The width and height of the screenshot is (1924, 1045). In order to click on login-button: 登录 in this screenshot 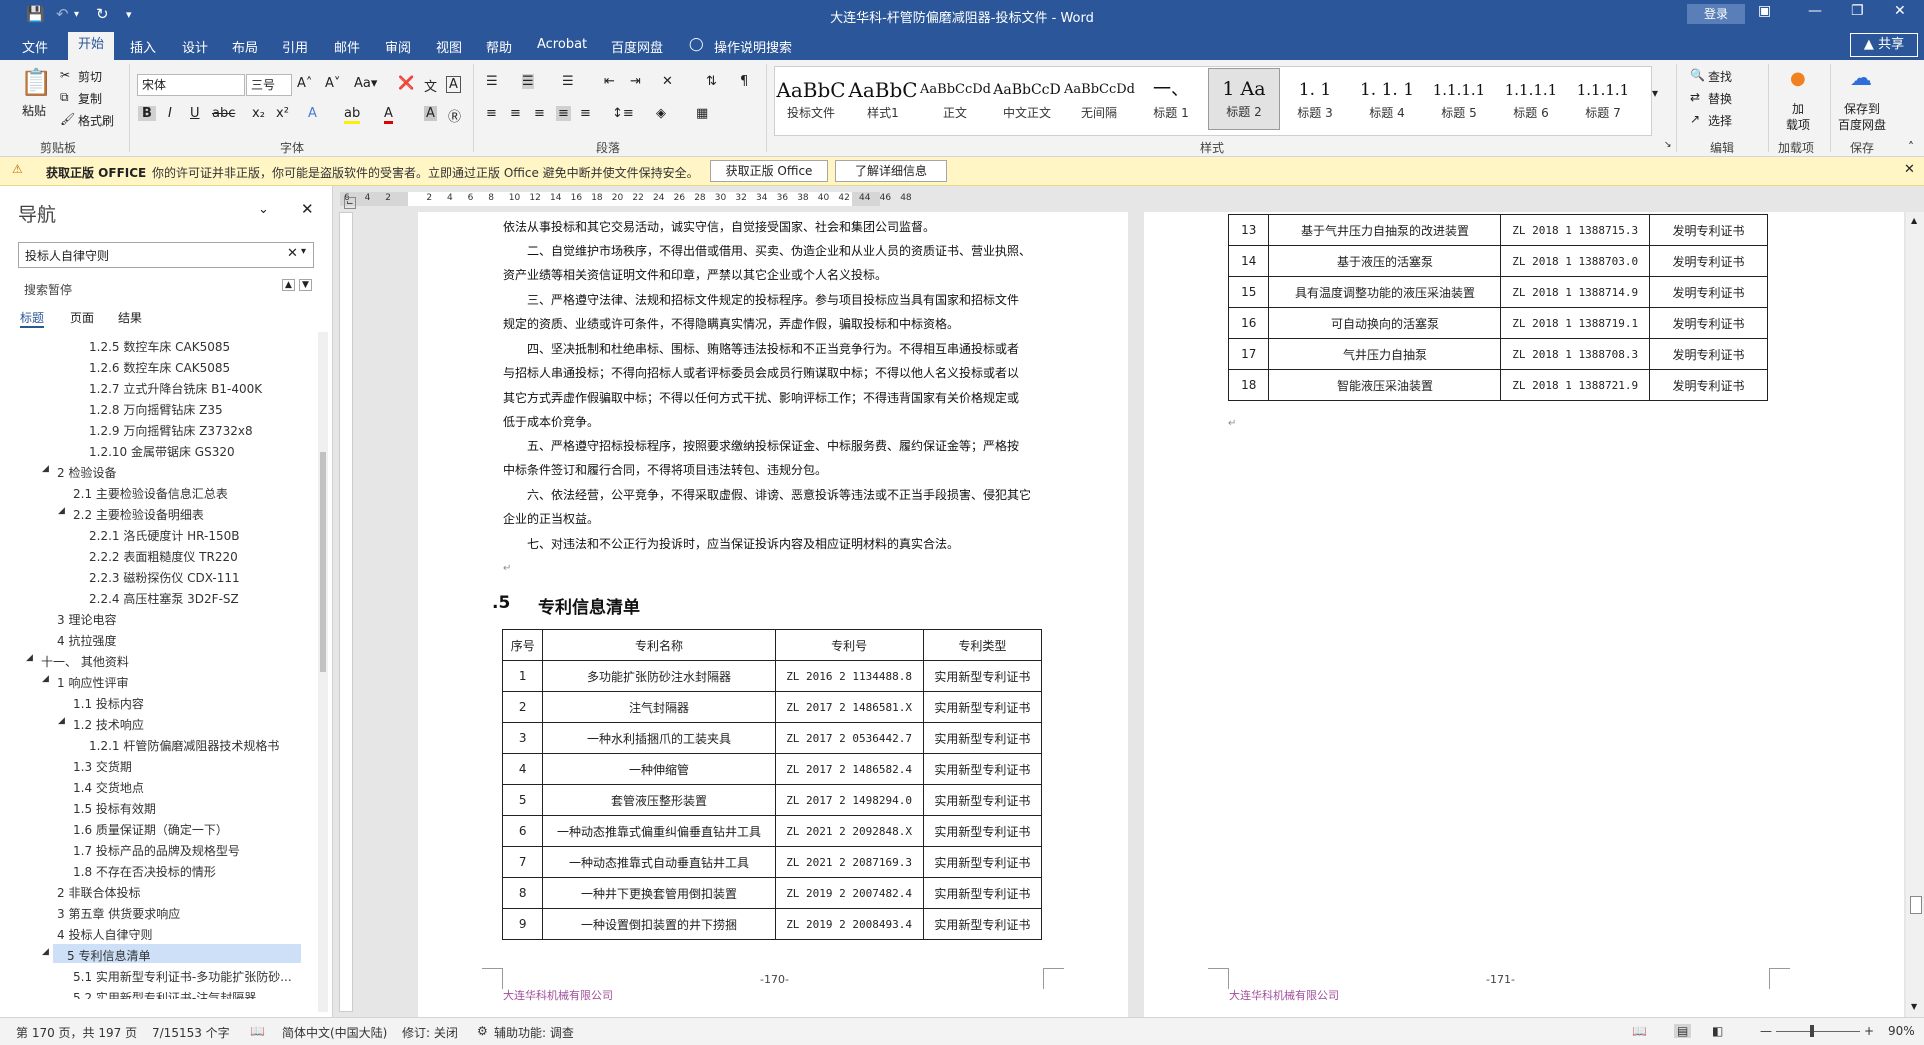, I will do `click(1716, 14)`.